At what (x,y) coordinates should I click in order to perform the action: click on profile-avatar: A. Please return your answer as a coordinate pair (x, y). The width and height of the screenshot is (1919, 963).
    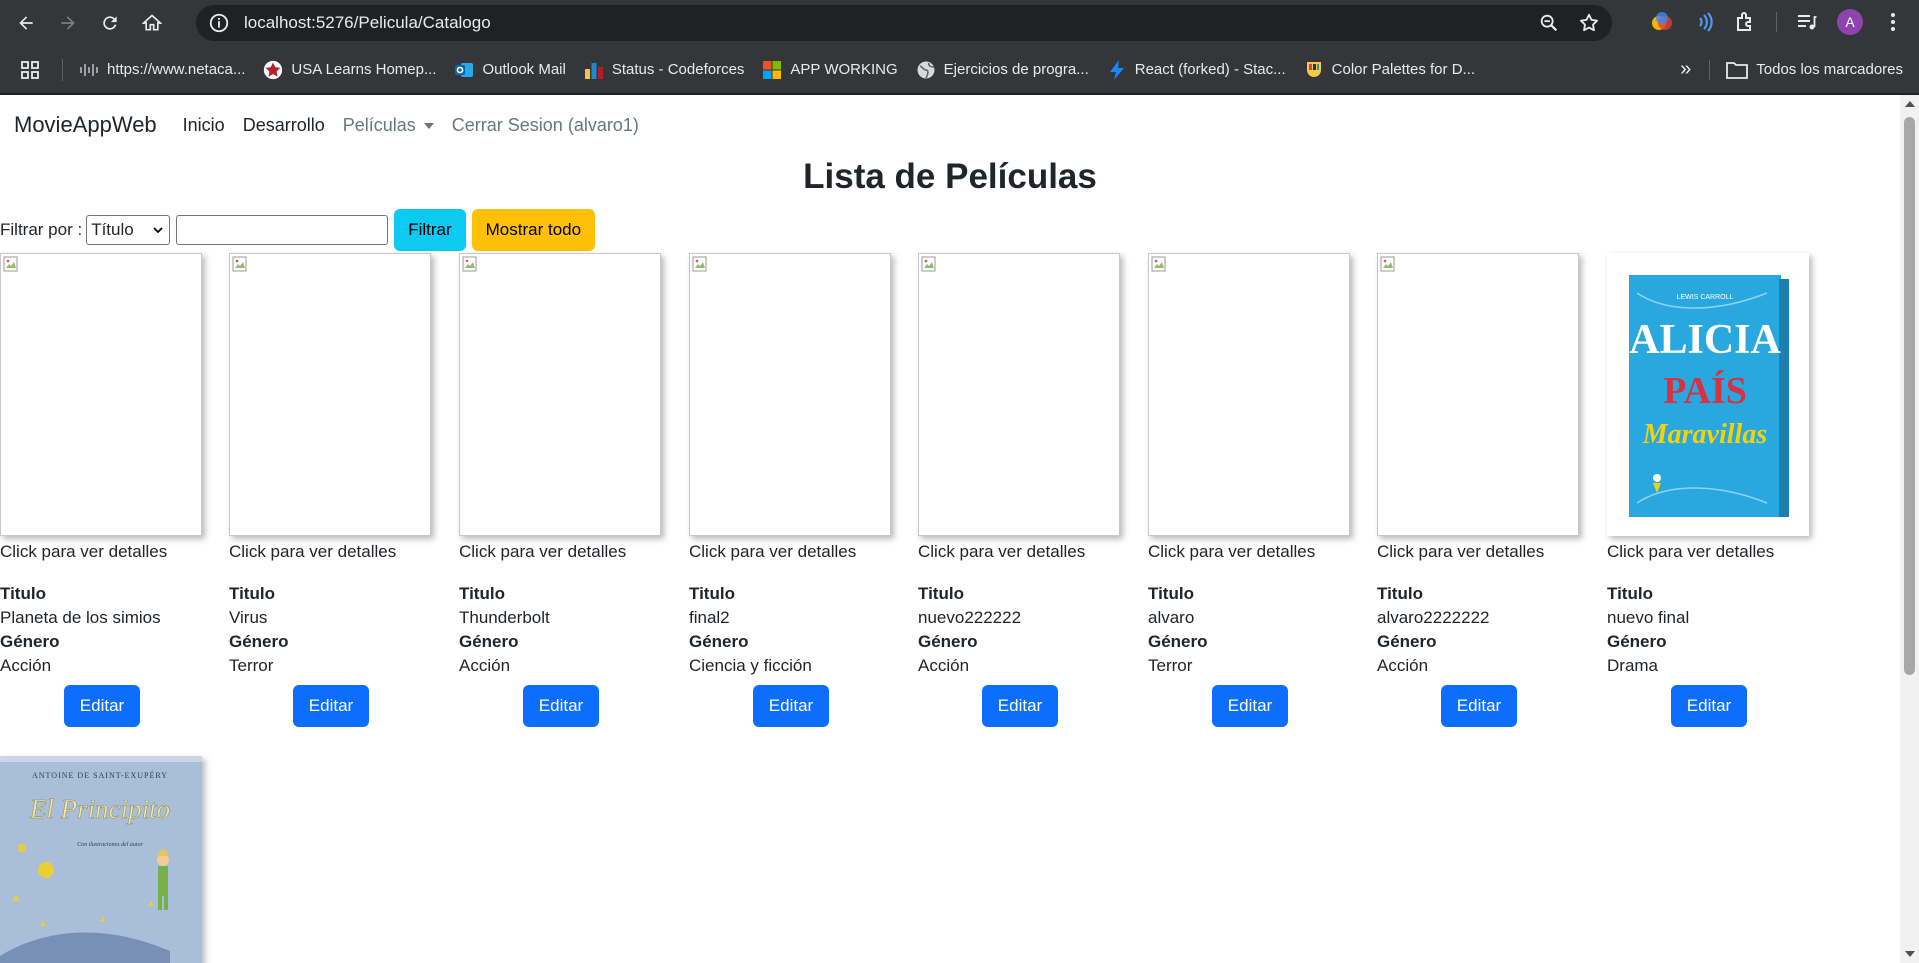
    Looking at the image, I should click on (1850, 22).